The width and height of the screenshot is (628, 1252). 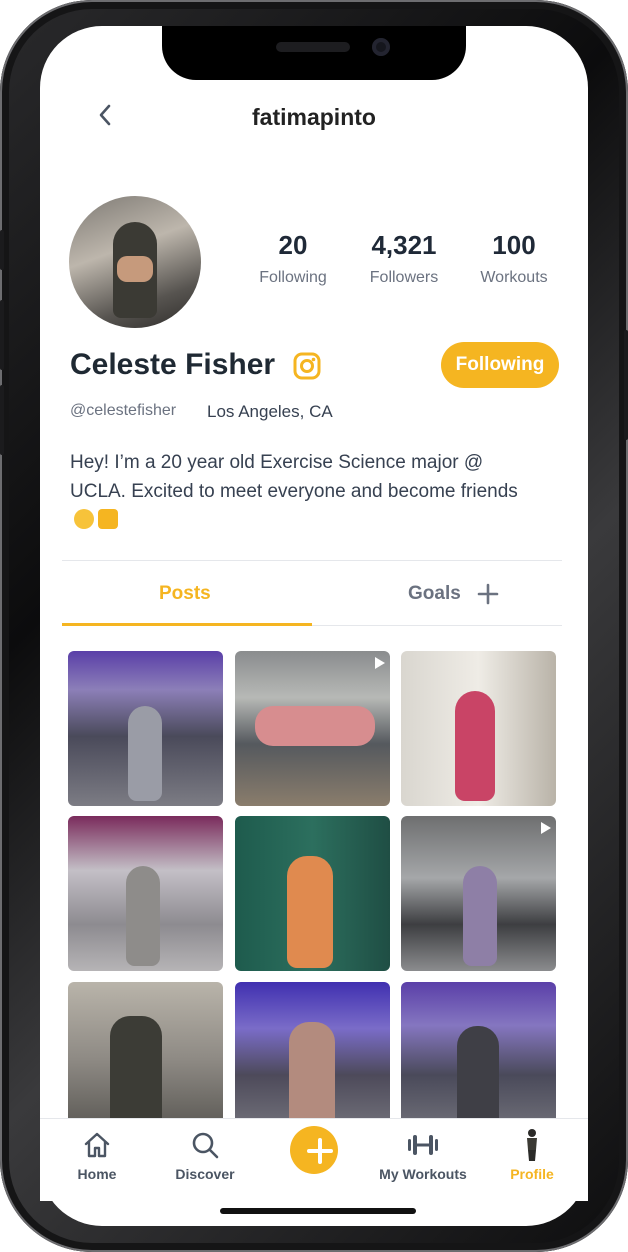 What do you see at coordinates (532, 1174) in the screenshot?
I see `nav-label: Profile` at bounding box center [532, 1174].